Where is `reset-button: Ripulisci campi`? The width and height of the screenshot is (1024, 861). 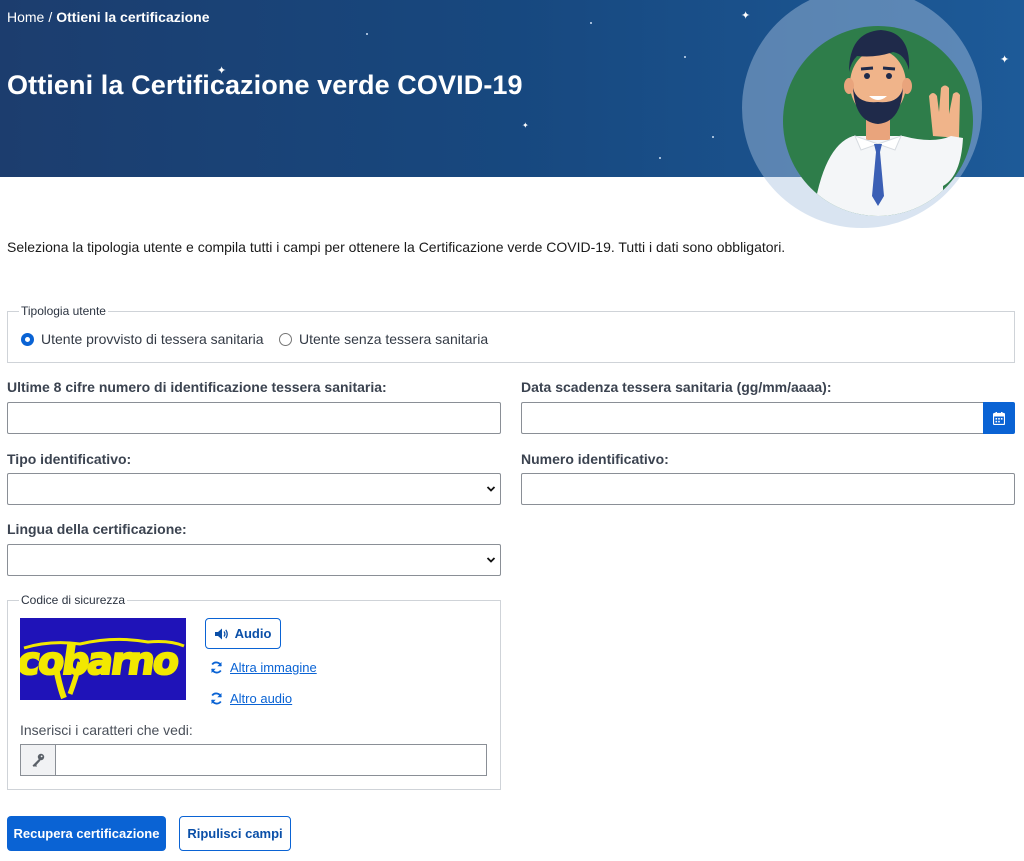
reset-button: Ripulisci campi is located at coordinates (235, 833).